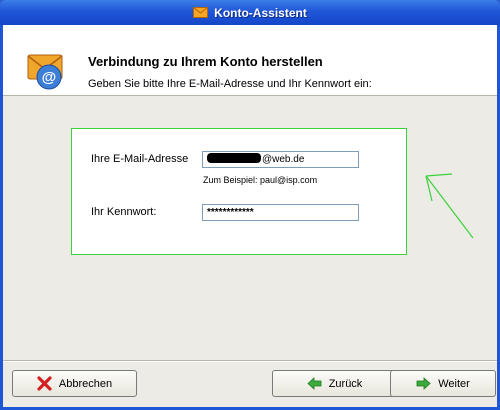  I want to click on email-value: @web.de, so click(283, 159).